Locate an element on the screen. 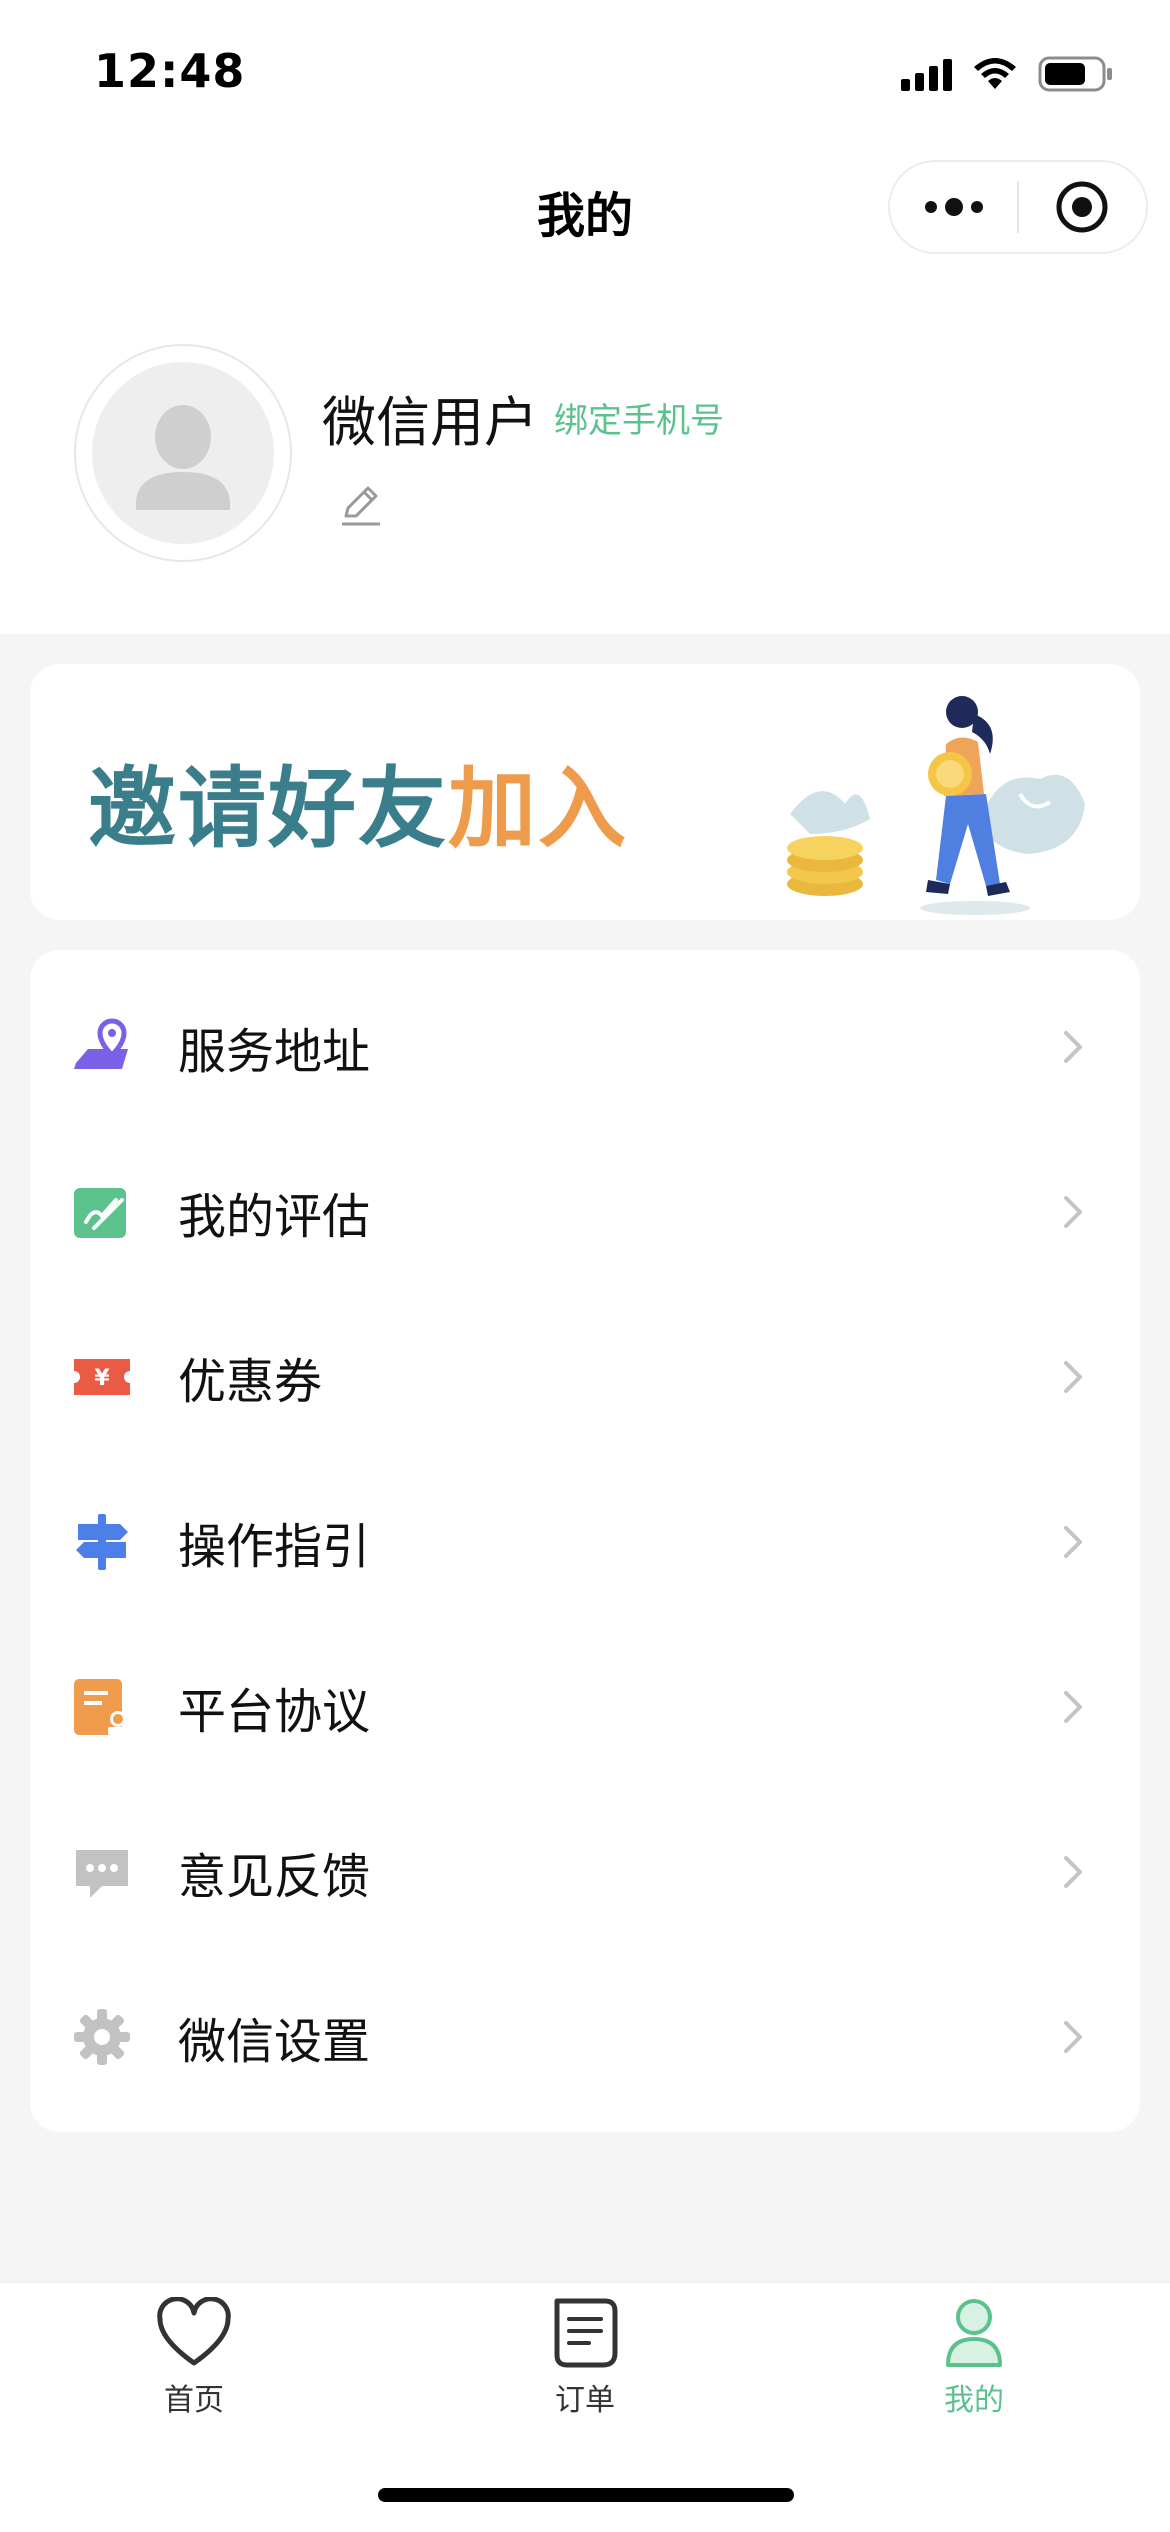 Image resolution: width=1170 pixels, height=2532 pixels. invite-friends-banner: 邀请好友加入 is located at coordinates (585, 792).